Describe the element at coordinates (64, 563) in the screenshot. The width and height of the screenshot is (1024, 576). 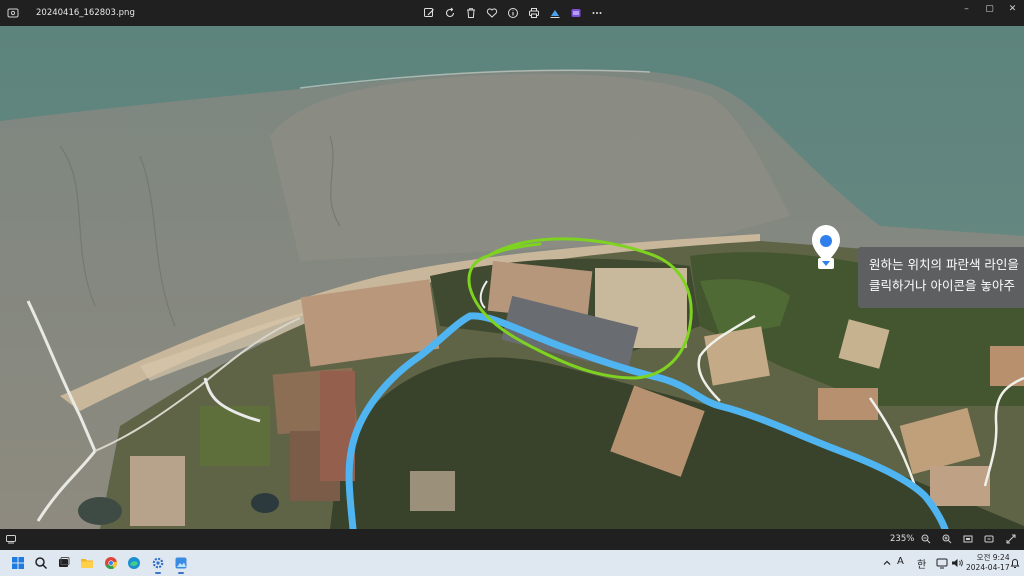
I see `task-view-icon` at that location.